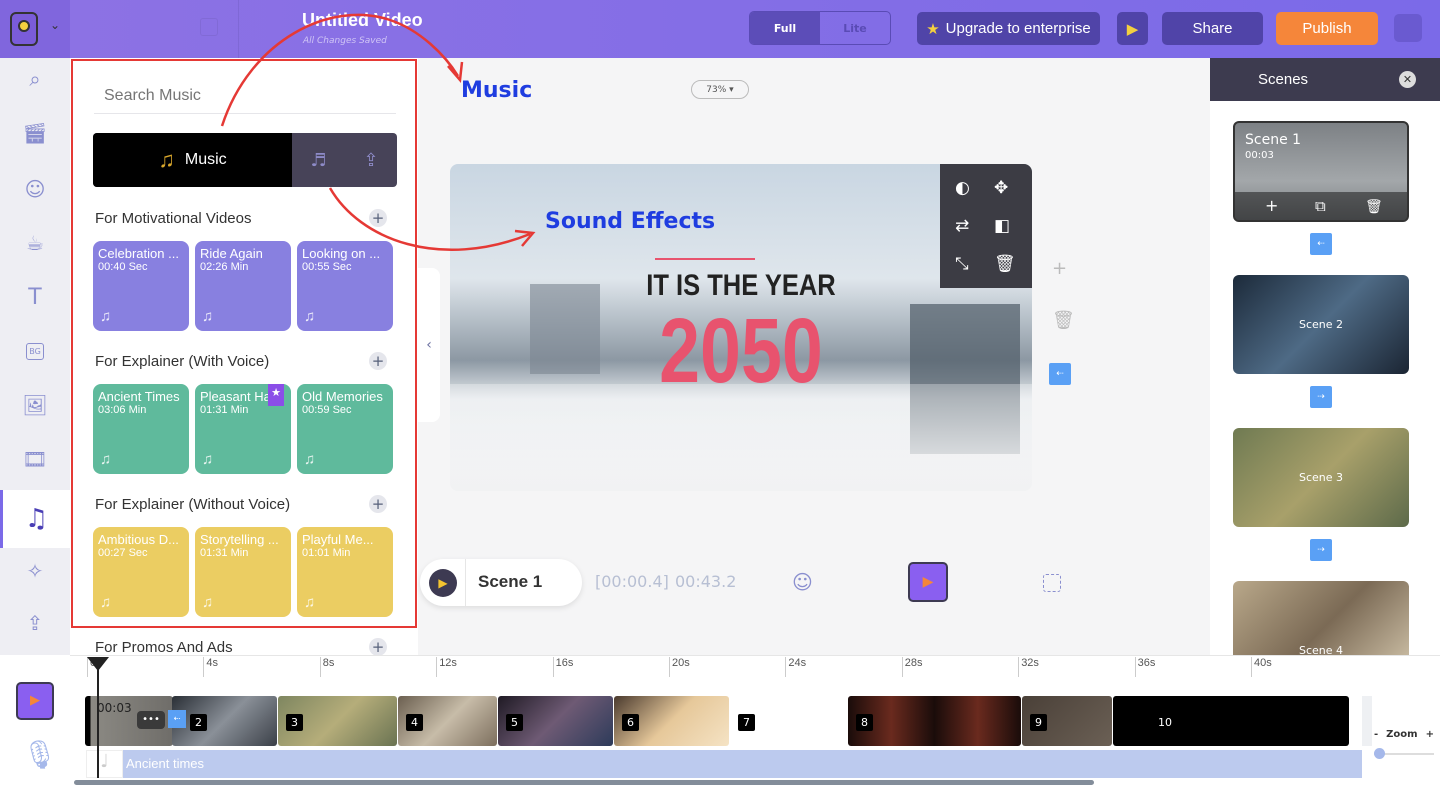 The height and width of the screenshot is (787, 1440). Describe the element at coordinates (35, 133) in the screenshot. I see `clapboard-icon: 🎬︎` at that location.